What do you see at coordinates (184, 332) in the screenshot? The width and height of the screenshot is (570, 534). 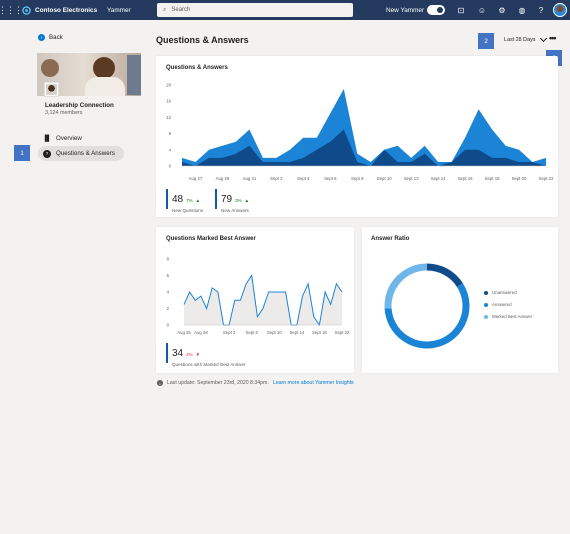 I see `x-tick-label: Aug 25` at bounding box center [184, 332].